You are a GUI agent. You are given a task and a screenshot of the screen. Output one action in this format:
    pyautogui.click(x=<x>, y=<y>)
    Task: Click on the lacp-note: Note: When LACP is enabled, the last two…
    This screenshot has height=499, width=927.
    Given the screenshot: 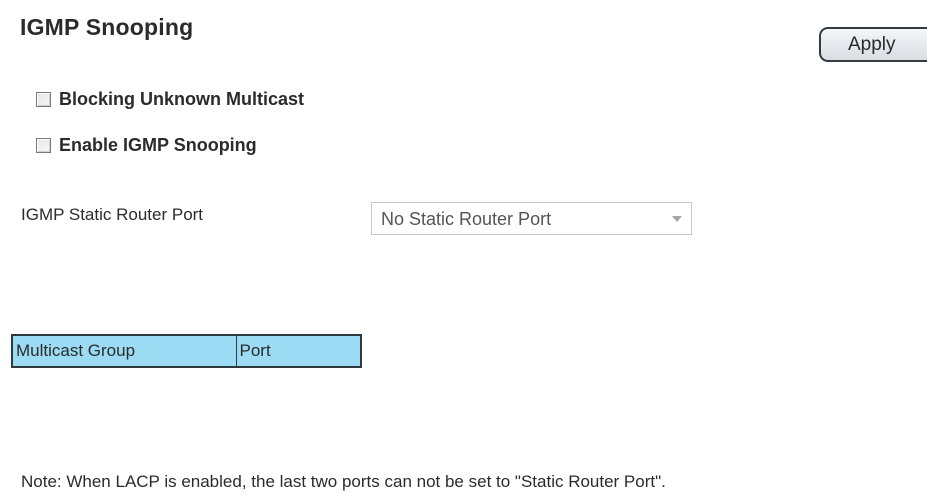 What is the action you would take?
    pyautogui.click(x=343, y=481)
    